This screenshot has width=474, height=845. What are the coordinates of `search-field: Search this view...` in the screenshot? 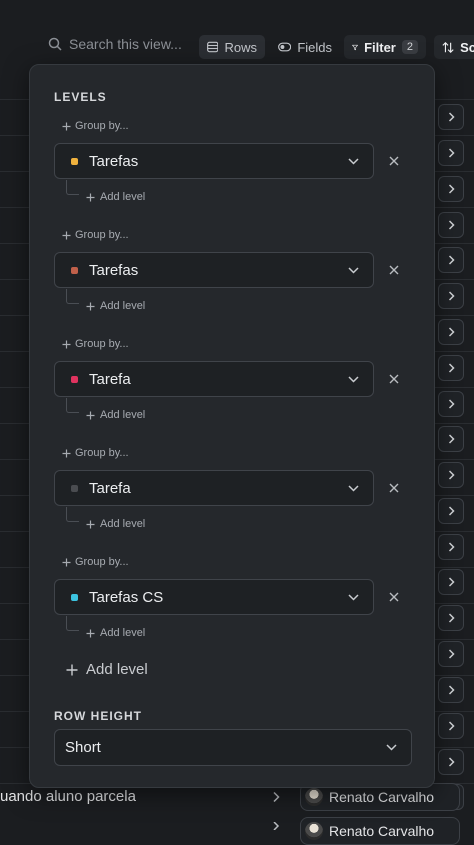 It's located at (115, 44).